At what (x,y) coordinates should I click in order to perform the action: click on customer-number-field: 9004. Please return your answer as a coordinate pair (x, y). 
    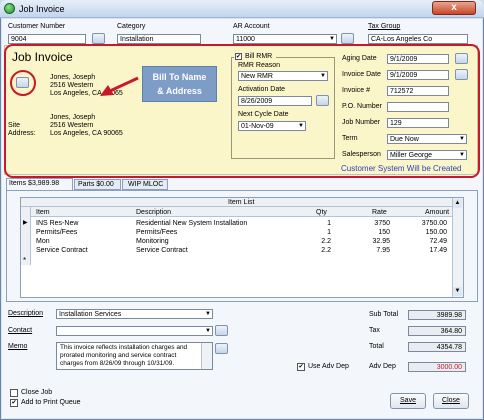
    Looking at the image, I should click on (47, 39).